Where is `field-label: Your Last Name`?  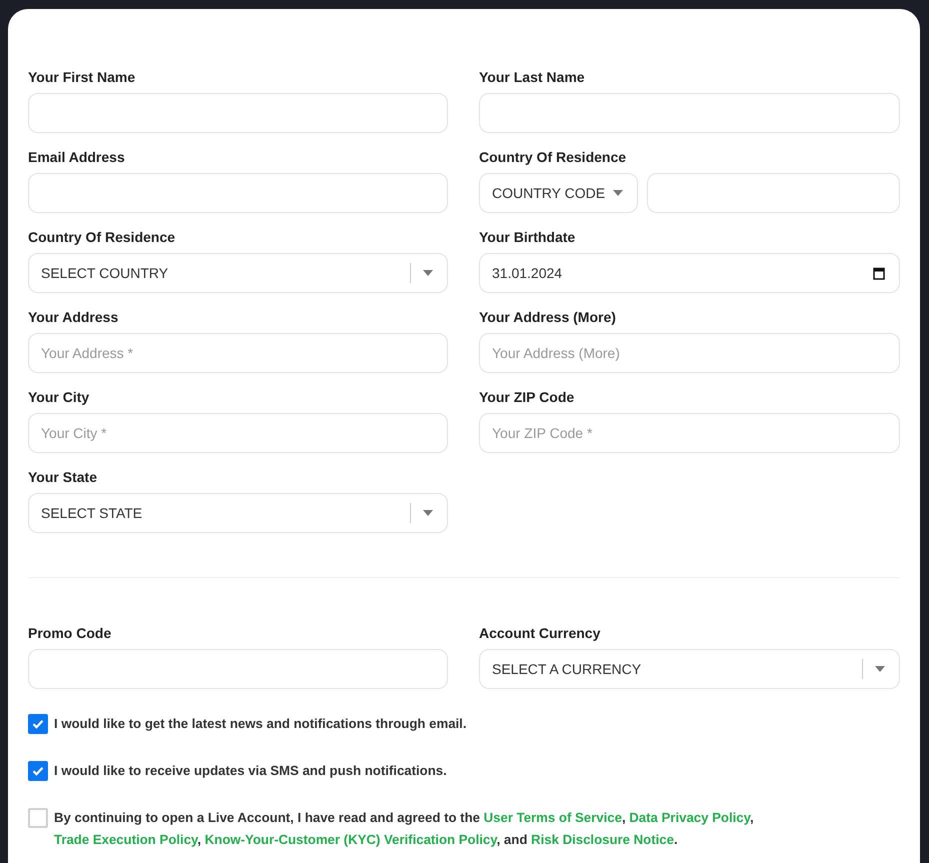
field-label: Your Last Name is located at coordinates (532, 77).